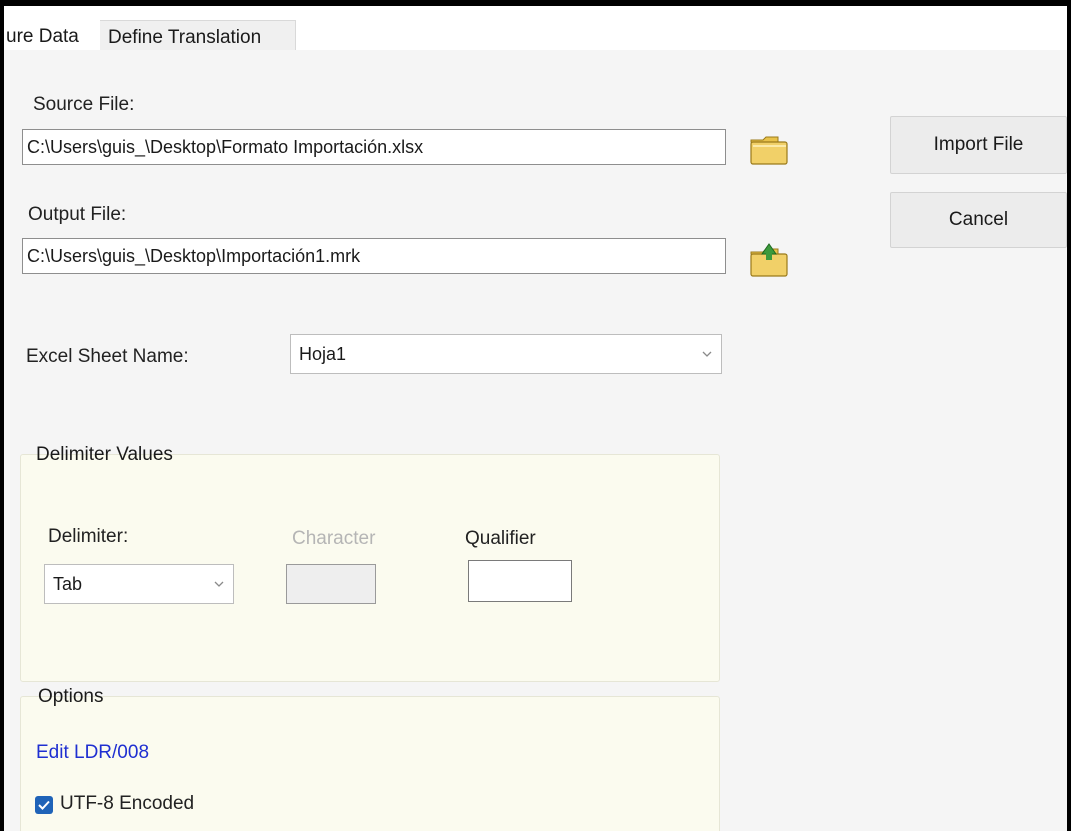 The image size is (1071, 831). Describe the element at coordinates (323, 354) in the screenshot. I see `excel-sheet-value: Hoja1` at that location.